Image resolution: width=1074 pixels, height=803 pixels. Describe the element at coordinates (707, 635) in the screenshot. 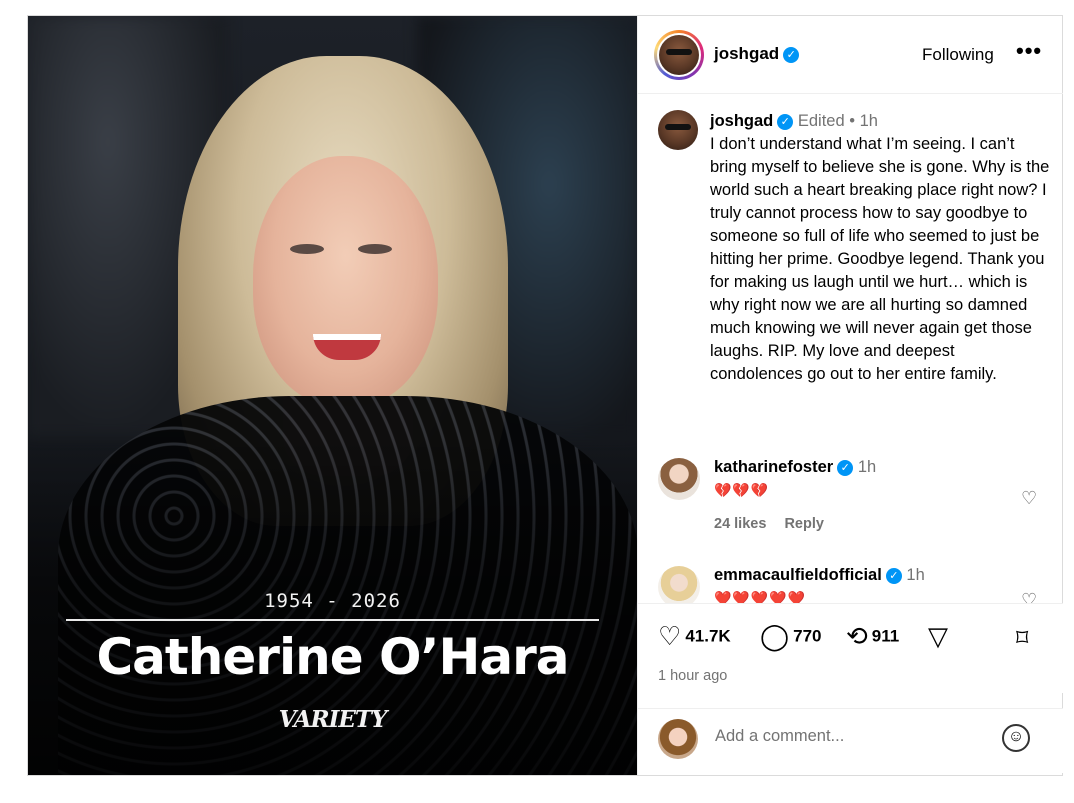

I see `likes-count: 41.7K` at that location.